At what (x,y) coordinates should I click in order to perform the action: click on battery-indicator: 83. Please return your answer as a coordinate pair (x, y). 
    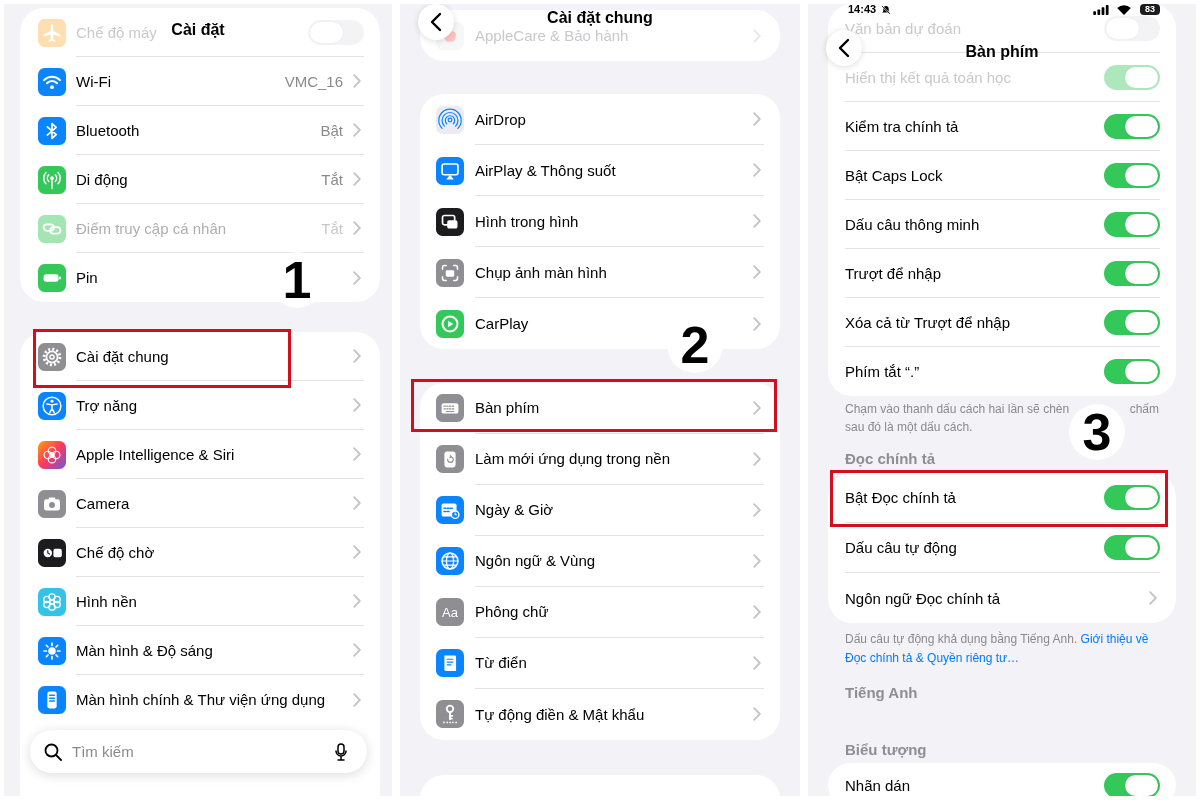
    Looking at the image, I should click on (1150, 9).